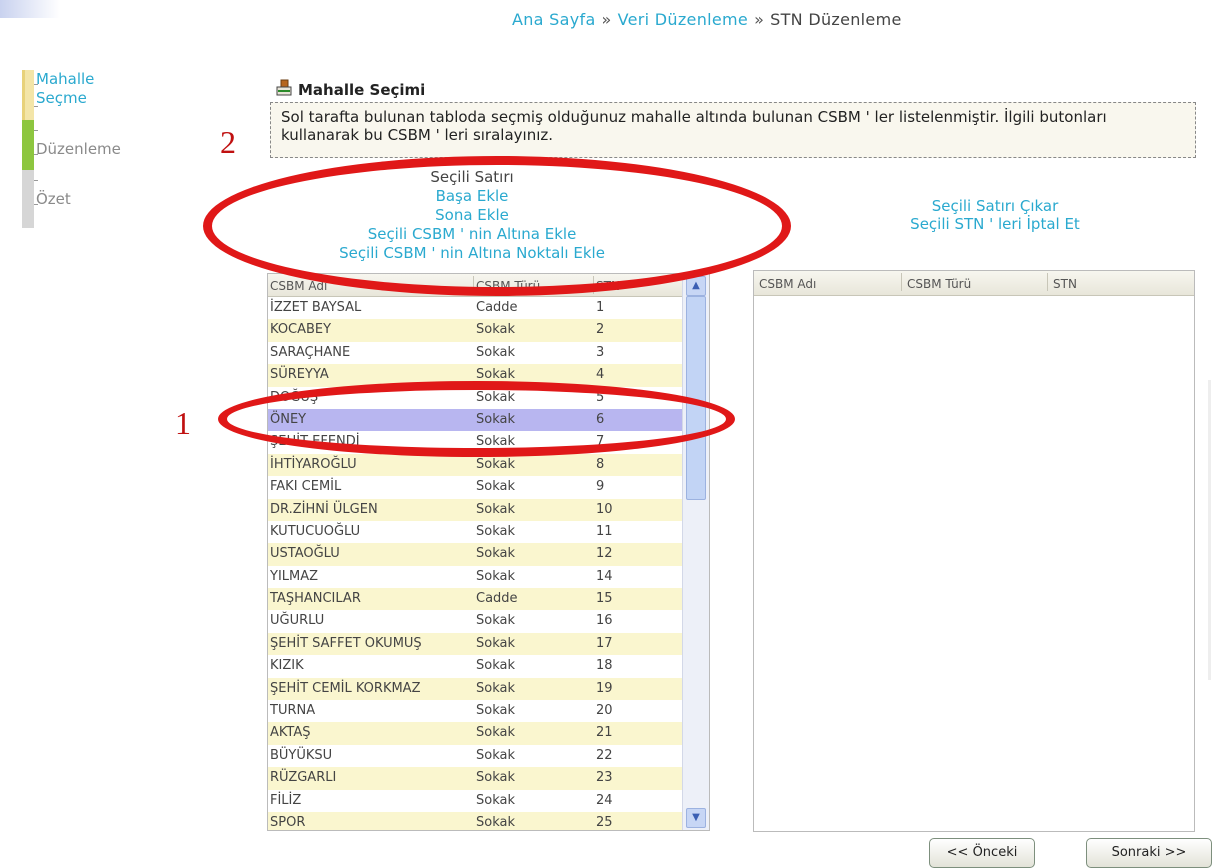  I want to click on table-row: KUTUCUOĞLU Sokak 11, so click(488, 532).